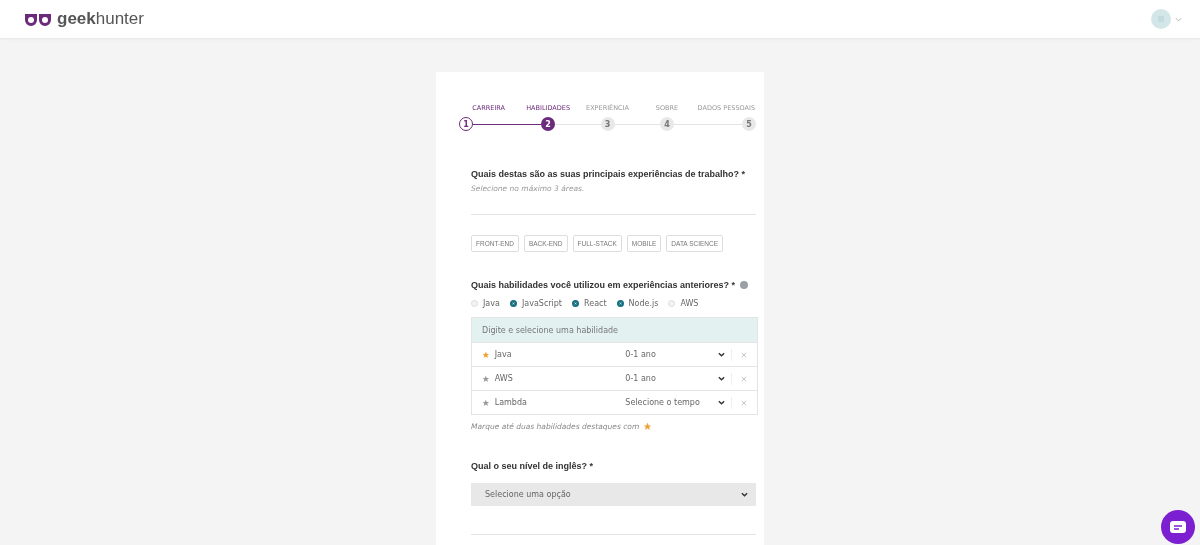 The height and width of the screenshot is (545, 1200). Describe the element at coordinates (1178, 19) in the screenshot. I see `caret-icon` at that location.